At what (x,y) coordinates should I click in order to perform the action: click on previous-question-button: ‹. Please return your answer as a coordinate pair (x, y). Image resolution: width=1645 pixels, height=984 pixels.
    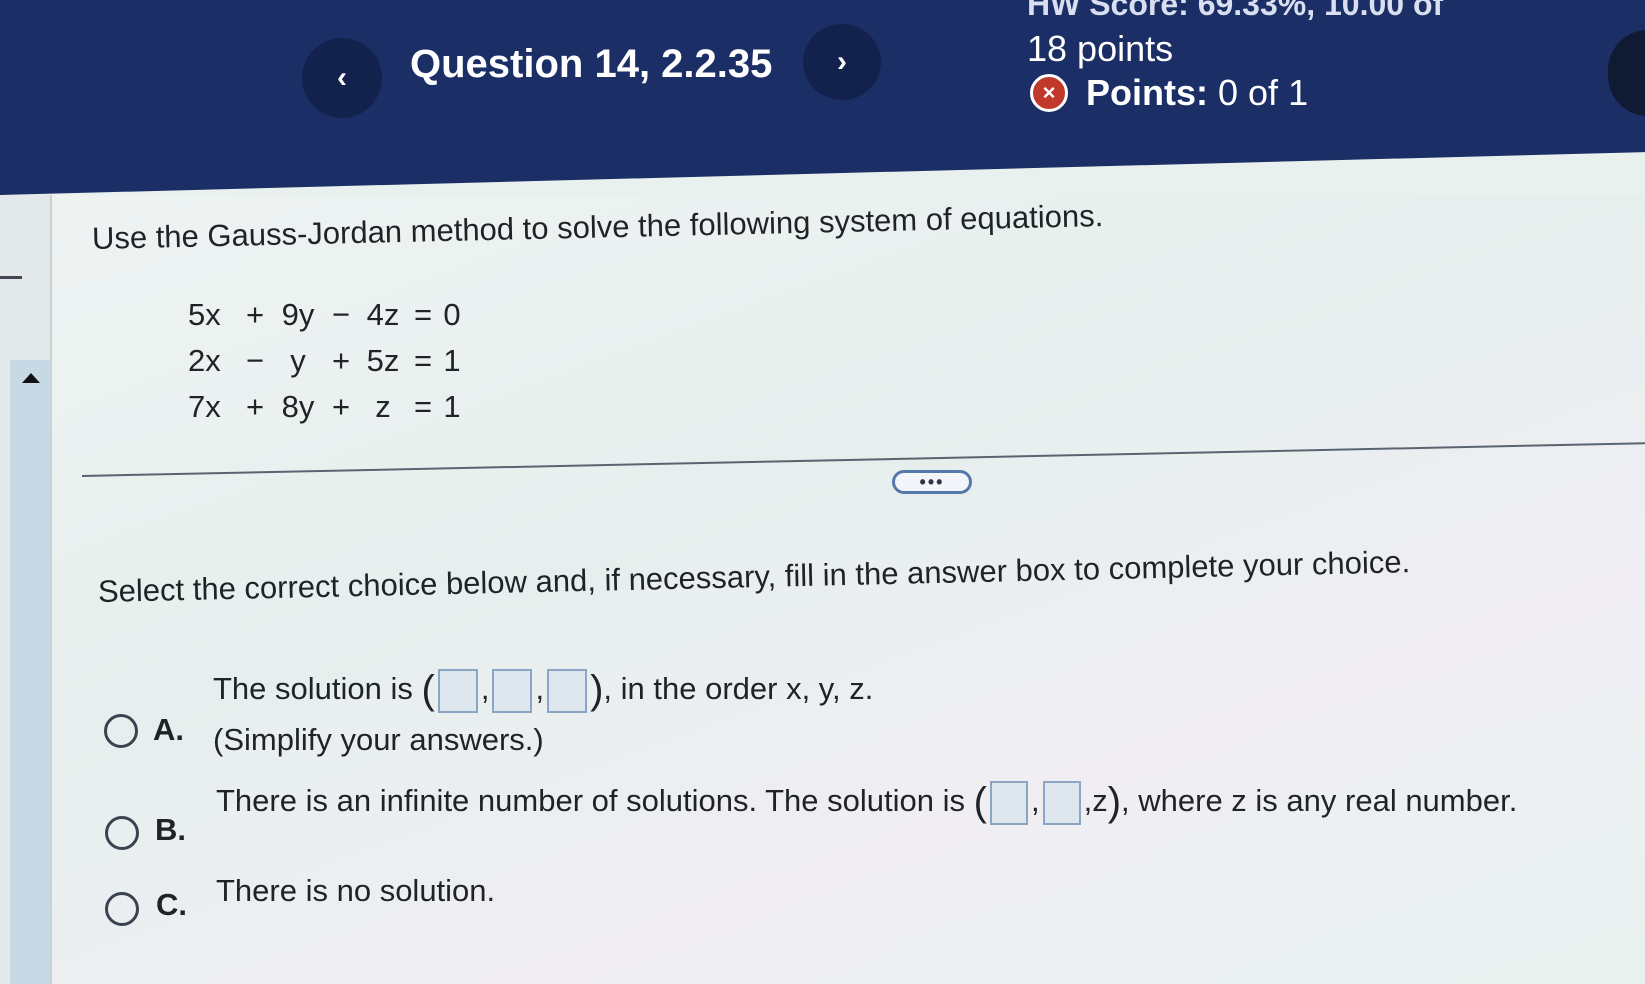
    Looking at the image, I should click on (342, 78).